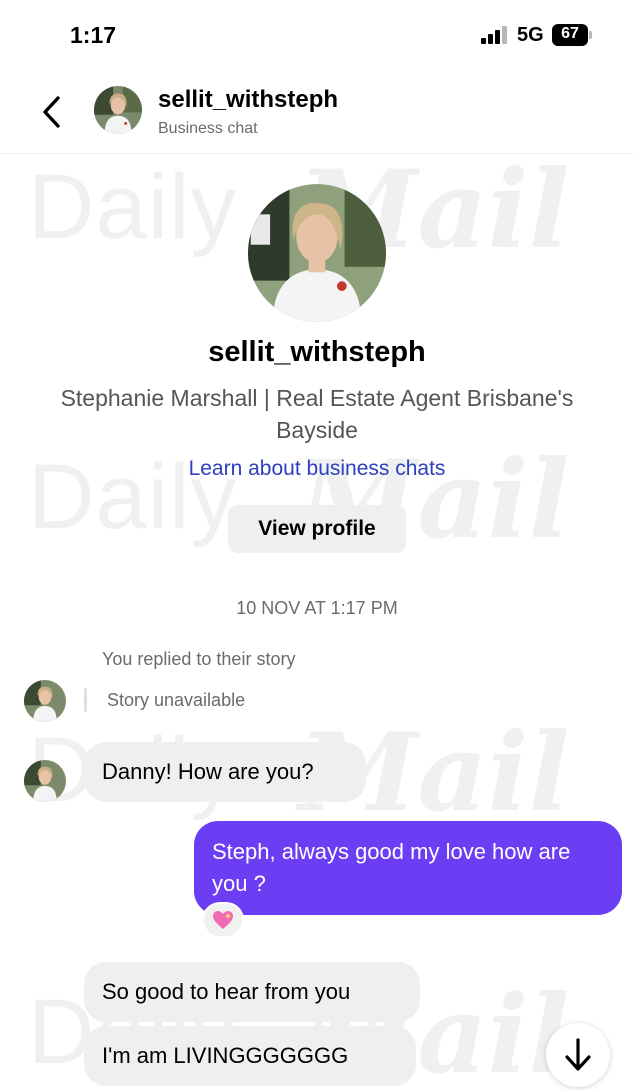  Describe the element at coordinates (208, 128) in the screenshot. I see `header-subtitle: Business chat` at that location.